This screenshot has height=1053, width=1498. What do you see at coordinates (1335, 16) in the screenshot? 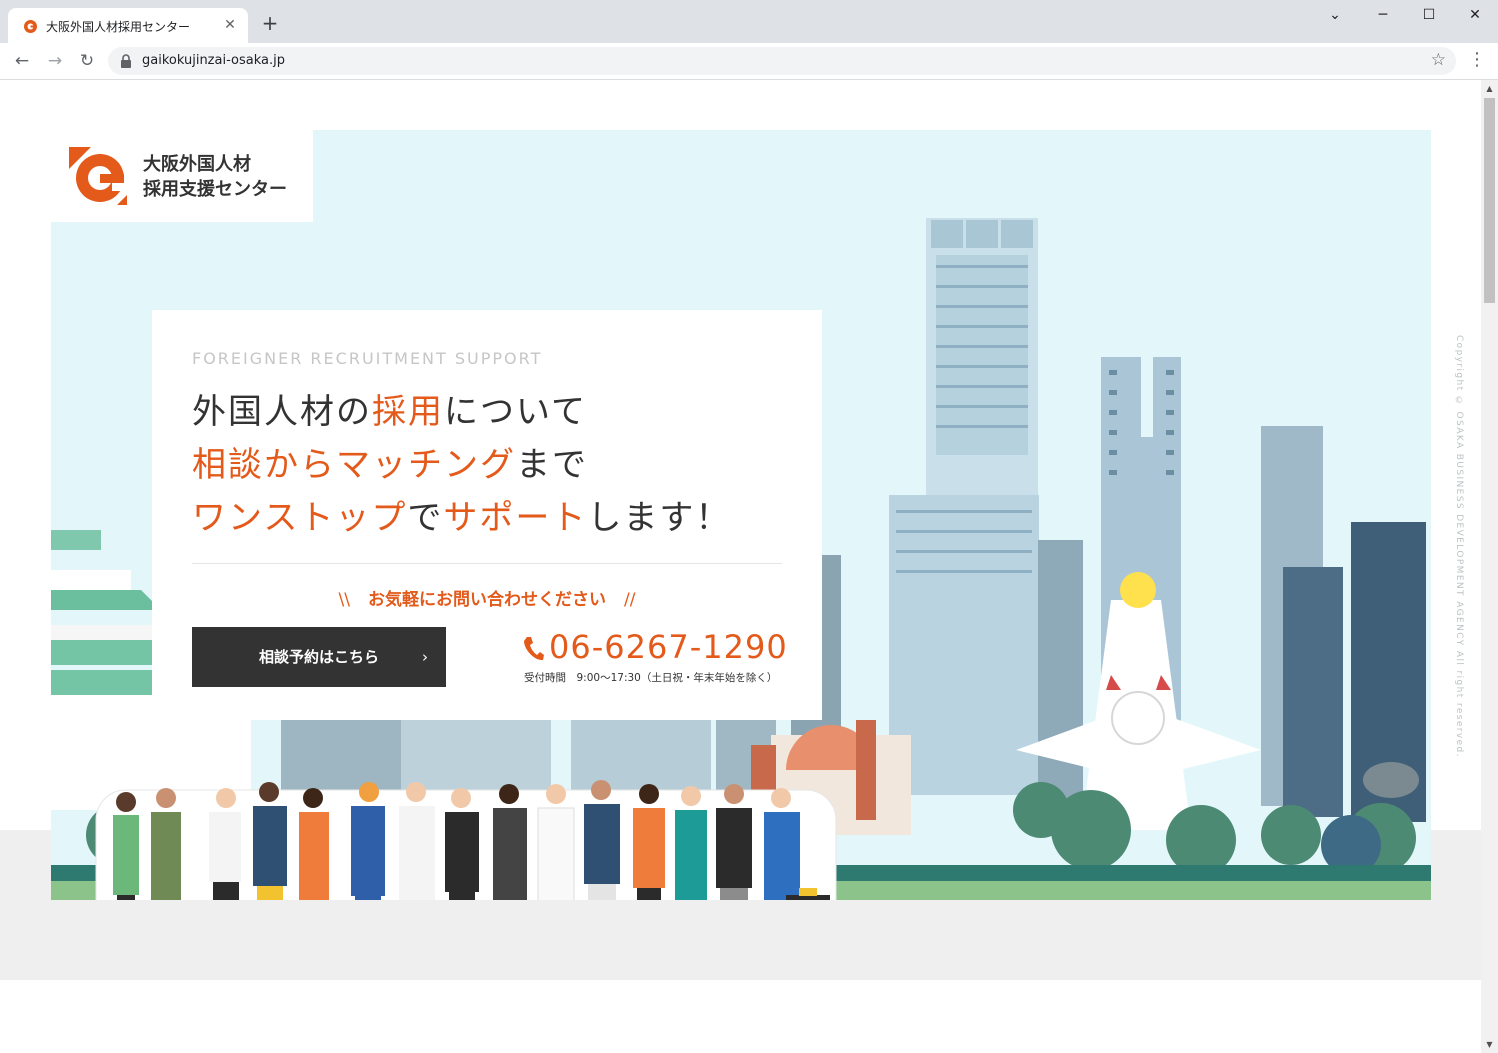
I see `tab-search-icon: ⌄` at bounding box center [1335, 16].